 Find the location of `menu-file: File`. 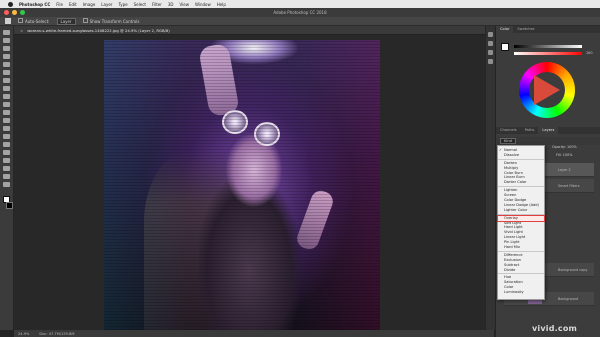

menu-file: File is located at coordinates (59, 4).